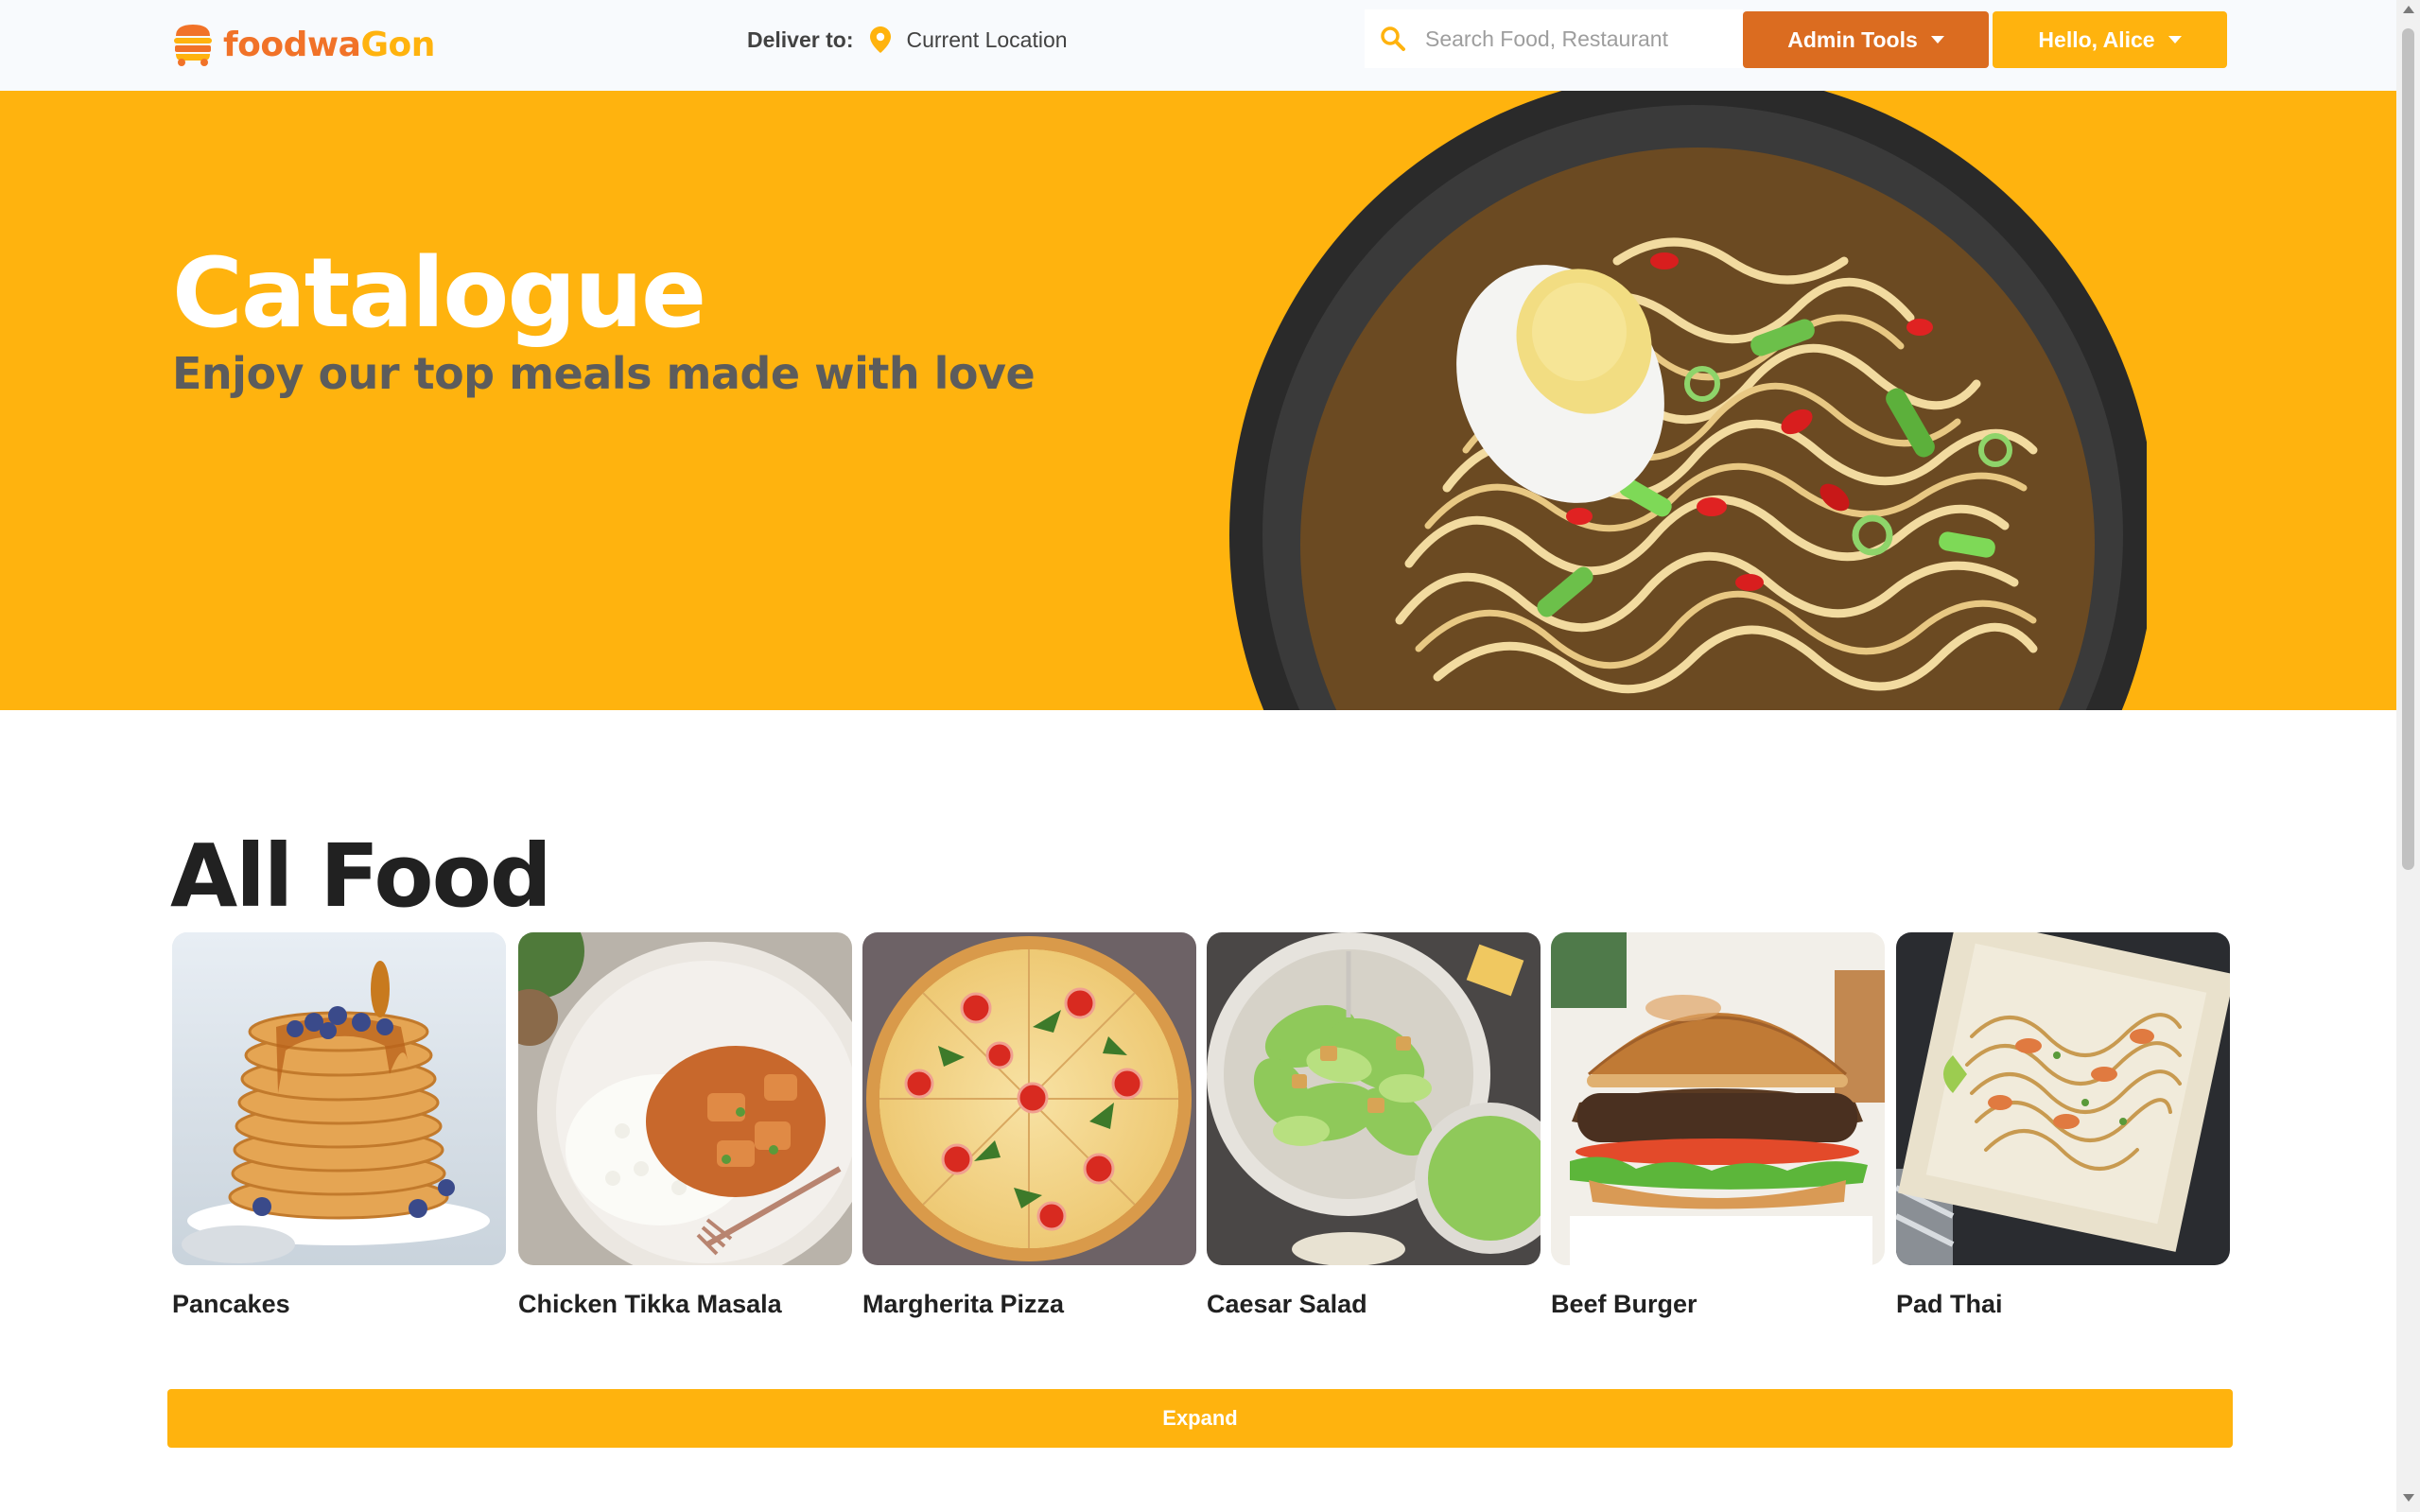  I want to click on scroll-down-arrow-icon, so click(2409, 1498).